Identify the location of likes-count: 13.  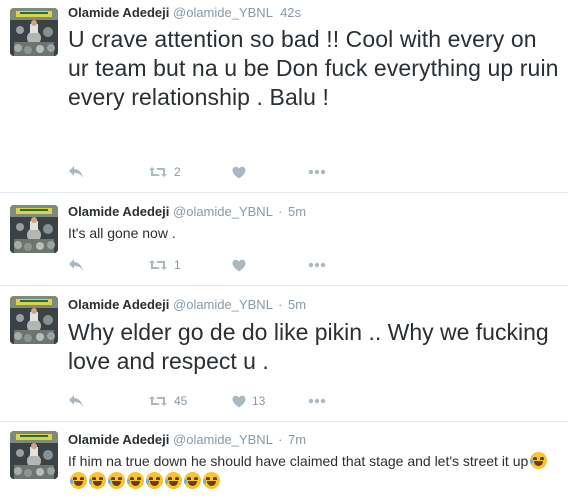
(259, 401).